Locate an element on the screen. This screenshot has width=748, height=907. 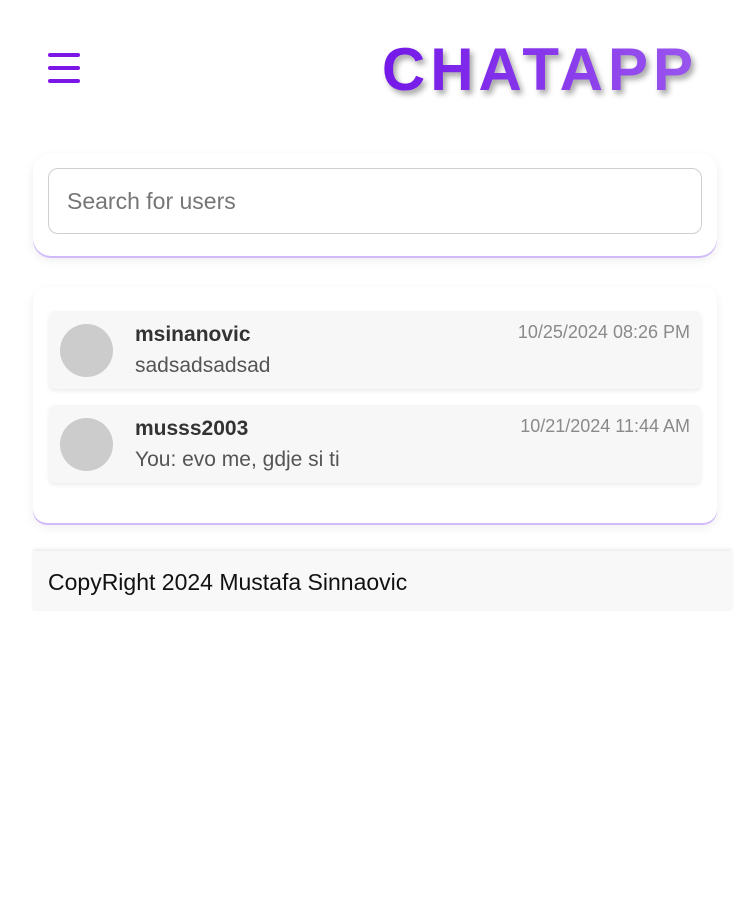
conversation-username: msinanovic is located at coordinates (193, 334).